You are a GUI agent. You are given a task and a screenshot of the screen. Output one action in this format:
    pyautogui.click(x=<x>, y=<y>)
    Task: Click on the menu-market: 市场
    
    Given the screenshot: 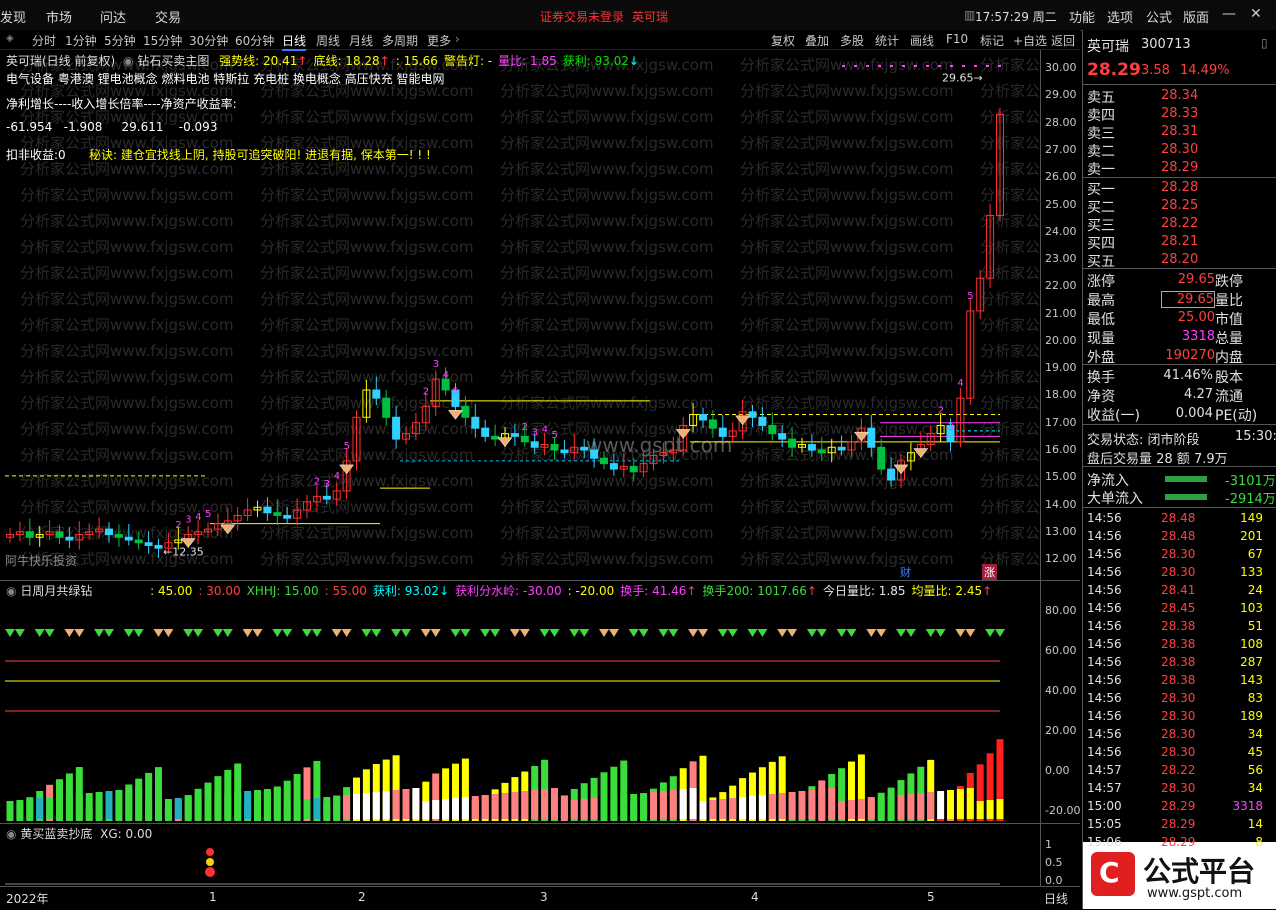 What is the action you would take?
    pyautogui.click(x=59, y=16)
    